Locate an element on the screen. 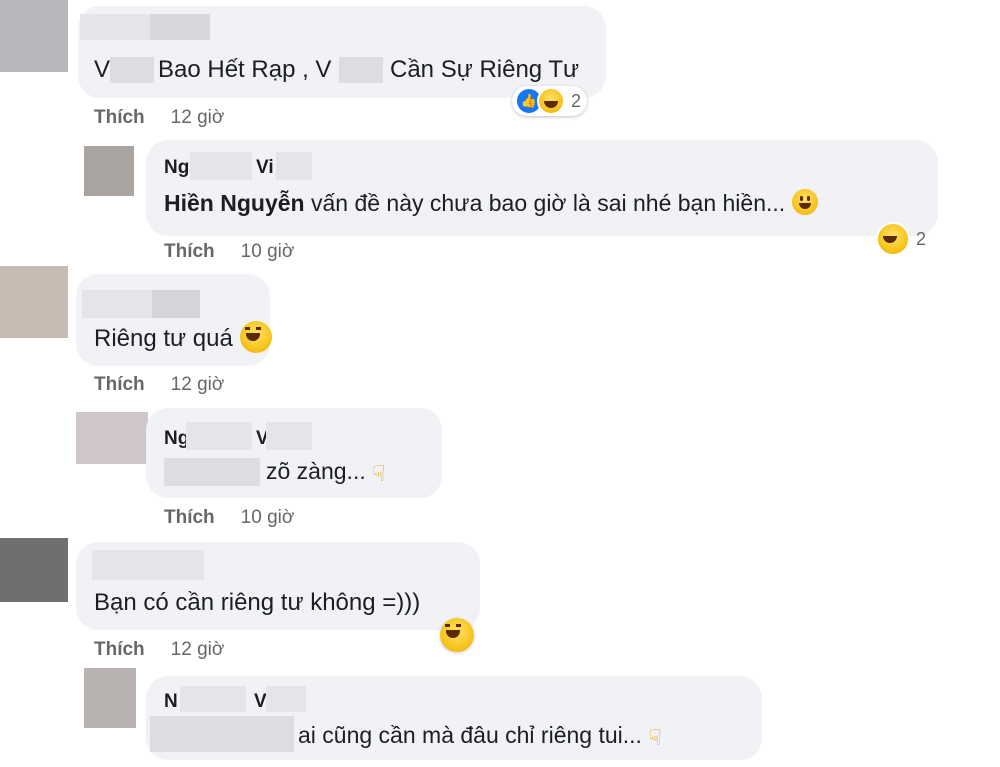 This screenshot has width=1000, height=767. reply-author: N is located at coordinates (171, 702).